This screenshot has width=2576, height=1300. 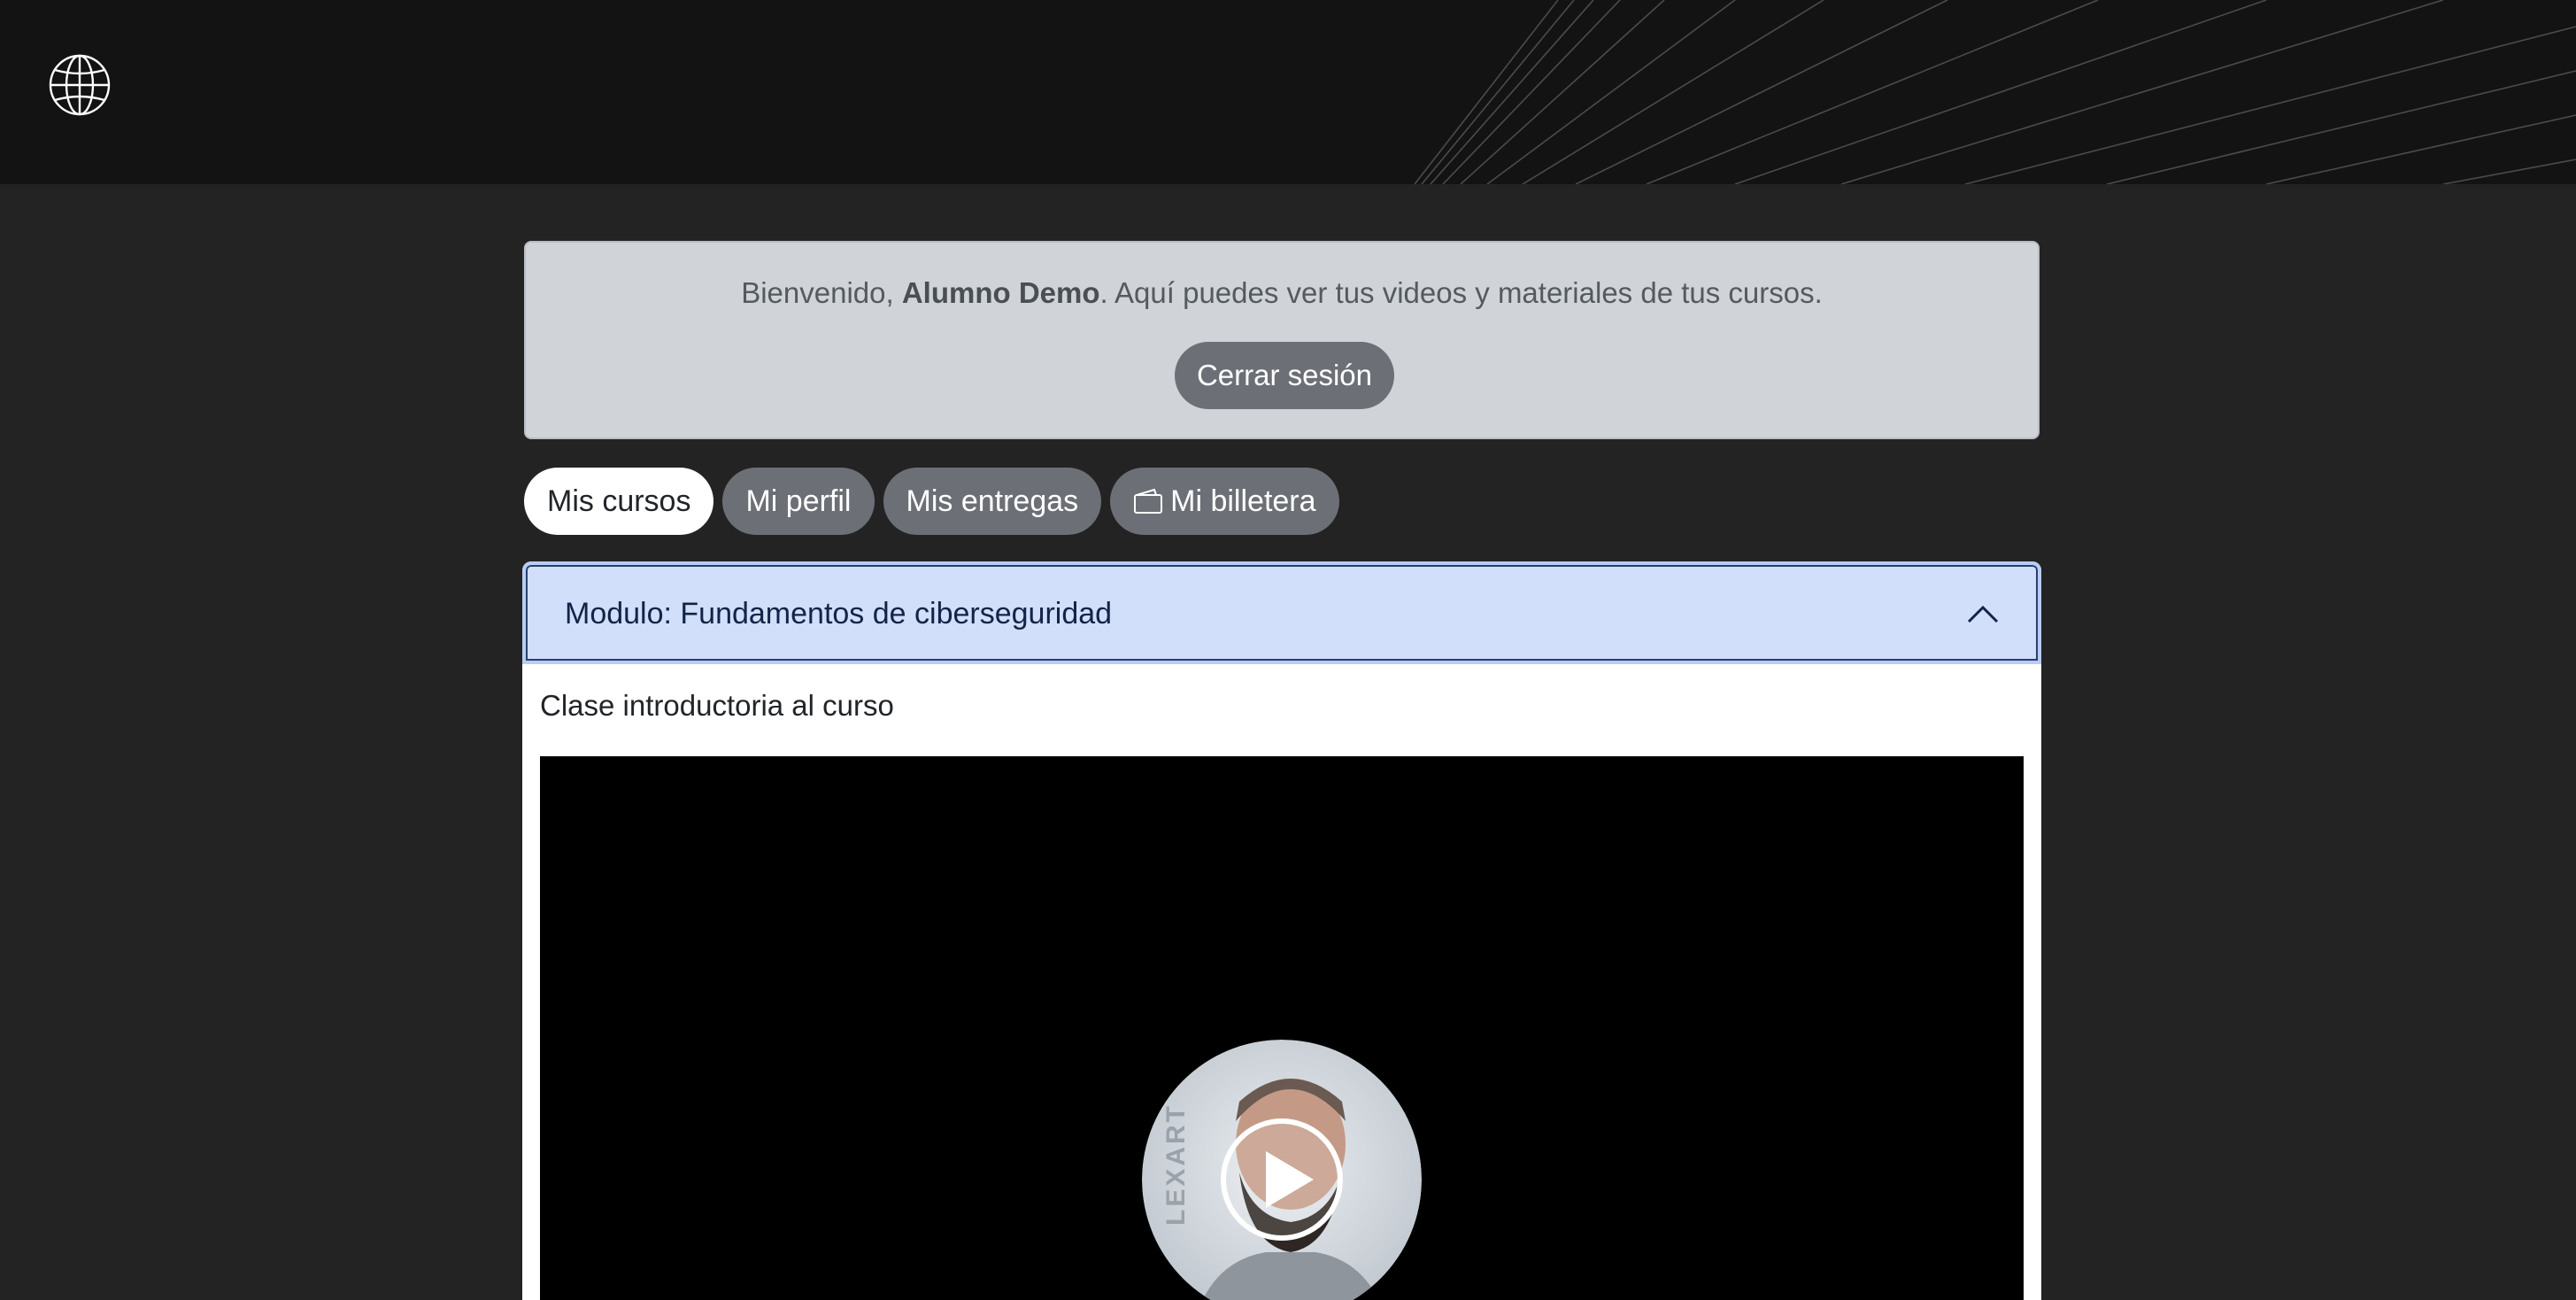 What do you see at coordinates (1282, 1170) in the screenshot?
I see `video-thumbnail: LEXART` at bounding box center [1282, 1170].